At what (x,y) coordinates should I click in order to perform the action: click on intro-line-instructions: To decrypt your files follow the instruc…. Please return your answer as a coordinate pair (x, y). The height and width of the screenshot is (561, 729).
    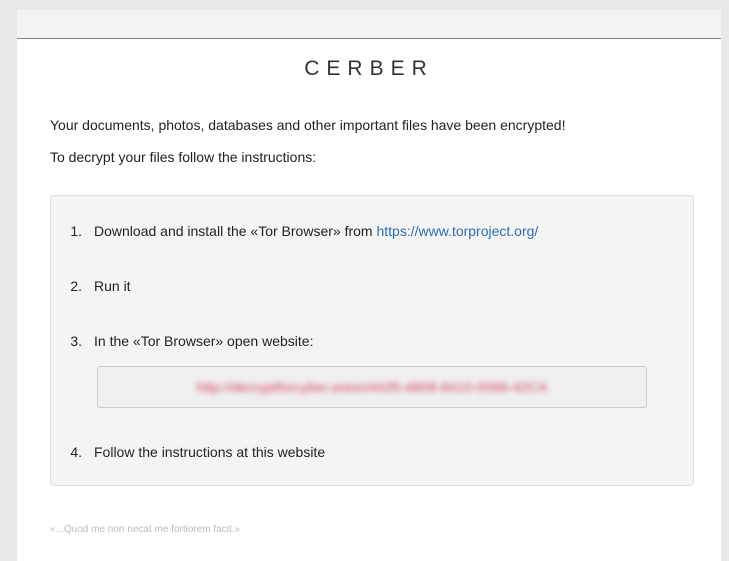
    Looking at the image, I should click on (183, 157).